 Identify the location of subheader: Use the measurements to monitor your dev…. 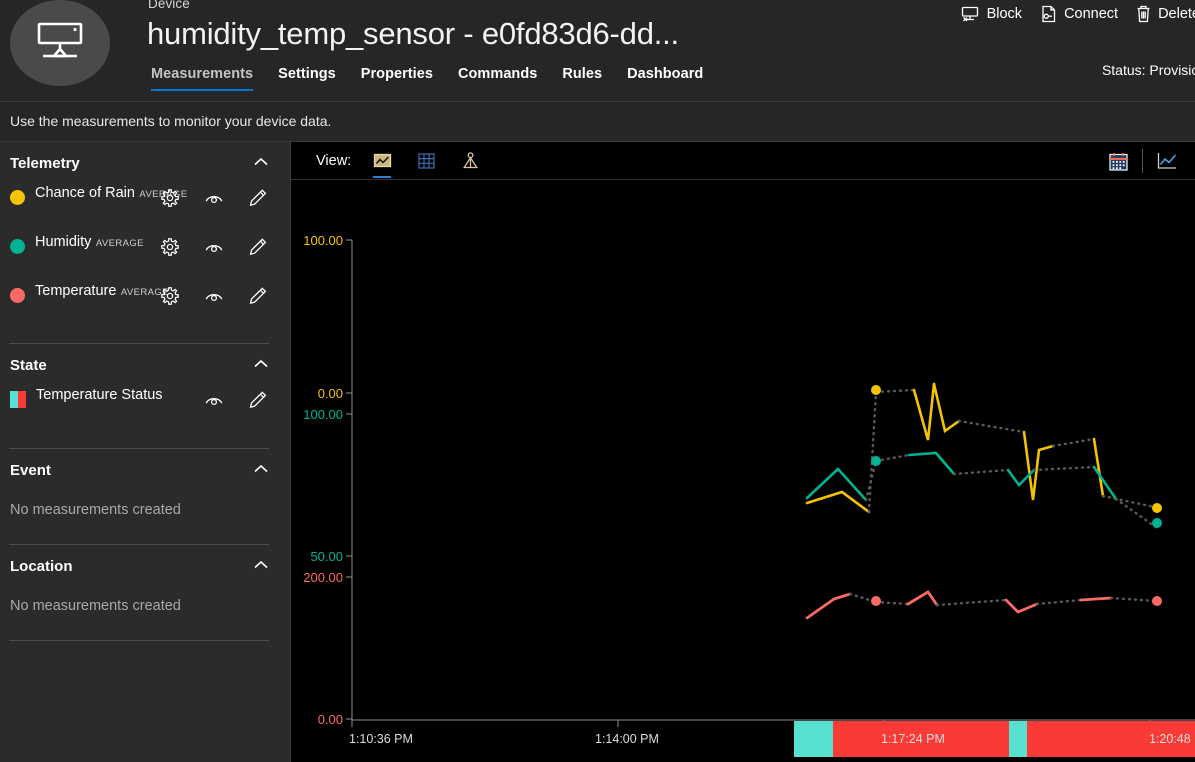
(597, 121).